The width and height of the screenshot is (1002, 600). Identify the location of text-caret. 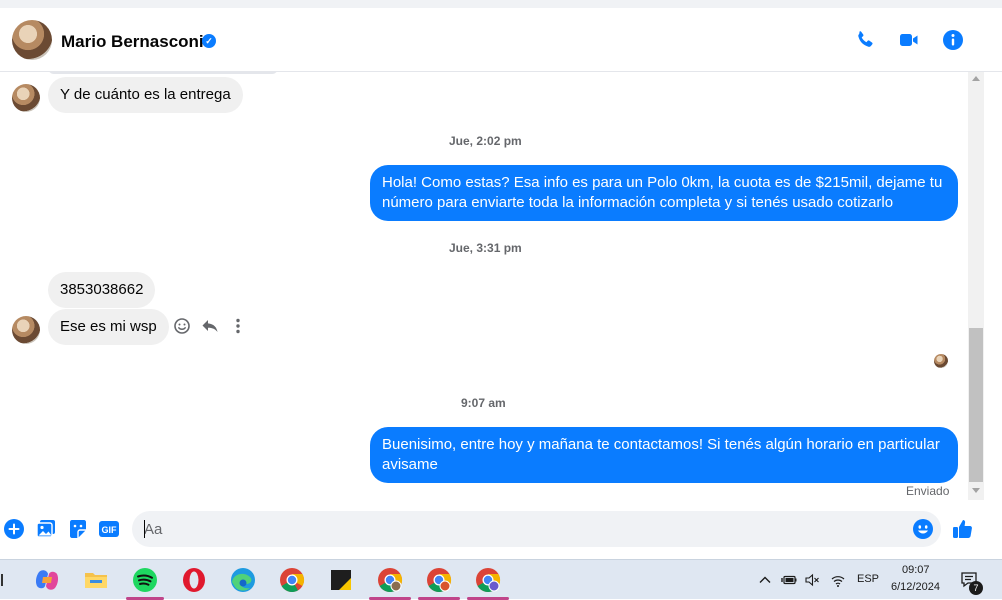
(144, 529).